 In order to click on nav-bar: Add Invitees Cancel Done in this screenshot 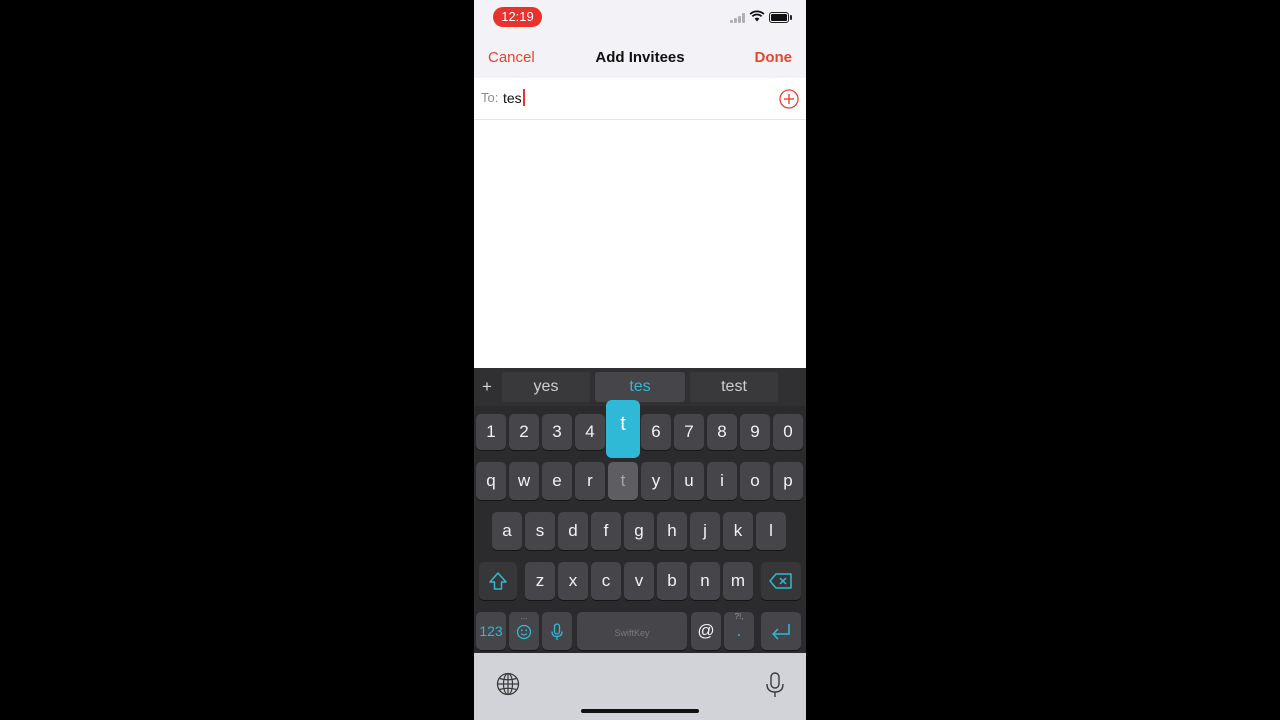, I will do `click(640, 57)`.